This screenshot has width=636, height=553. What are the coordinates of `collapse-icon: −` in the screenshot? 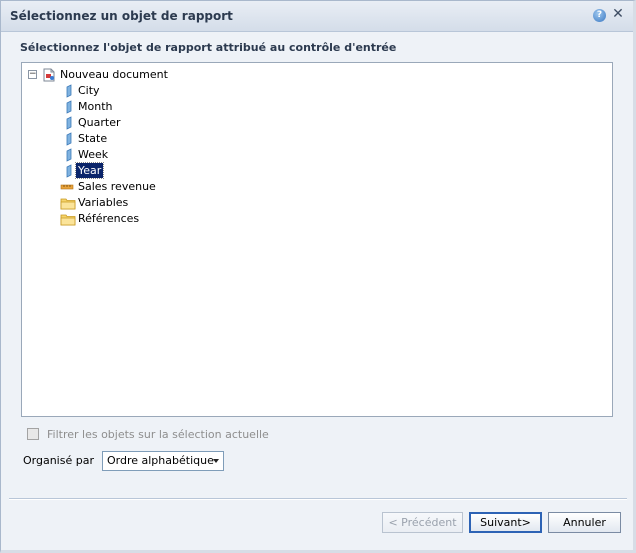 It's located at (32, 74).